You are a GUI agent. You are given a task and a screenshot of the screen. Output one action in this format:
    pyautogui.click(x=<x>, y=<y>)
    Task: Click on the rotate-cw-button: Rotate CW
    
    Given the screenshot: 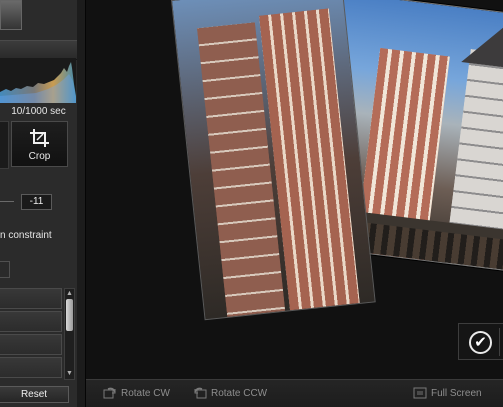 What is the action you would take?
    pyautogui.click(x=136, y=394)
    